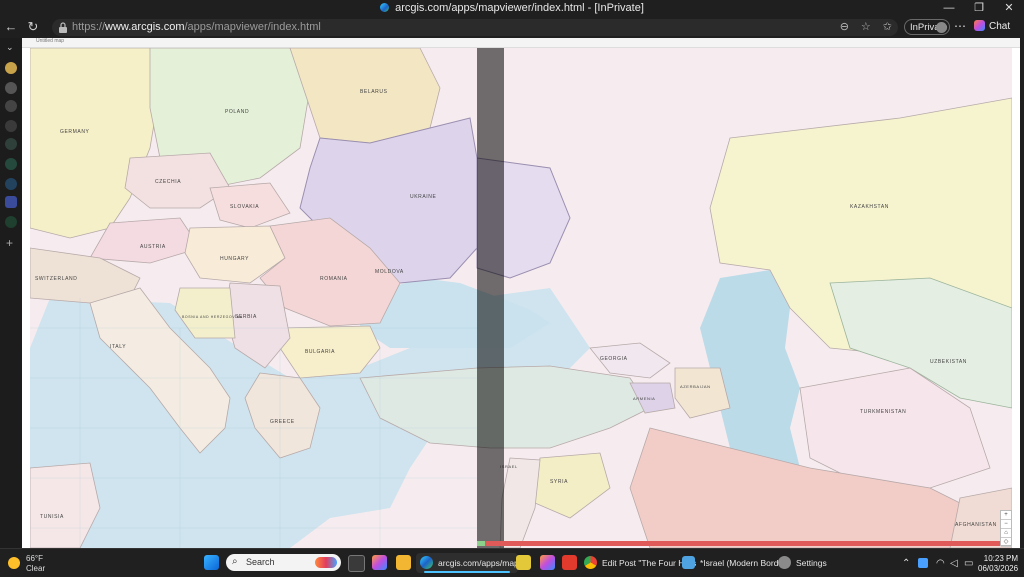  I want to click on refresh-icon: ↻, so click(33, 26).